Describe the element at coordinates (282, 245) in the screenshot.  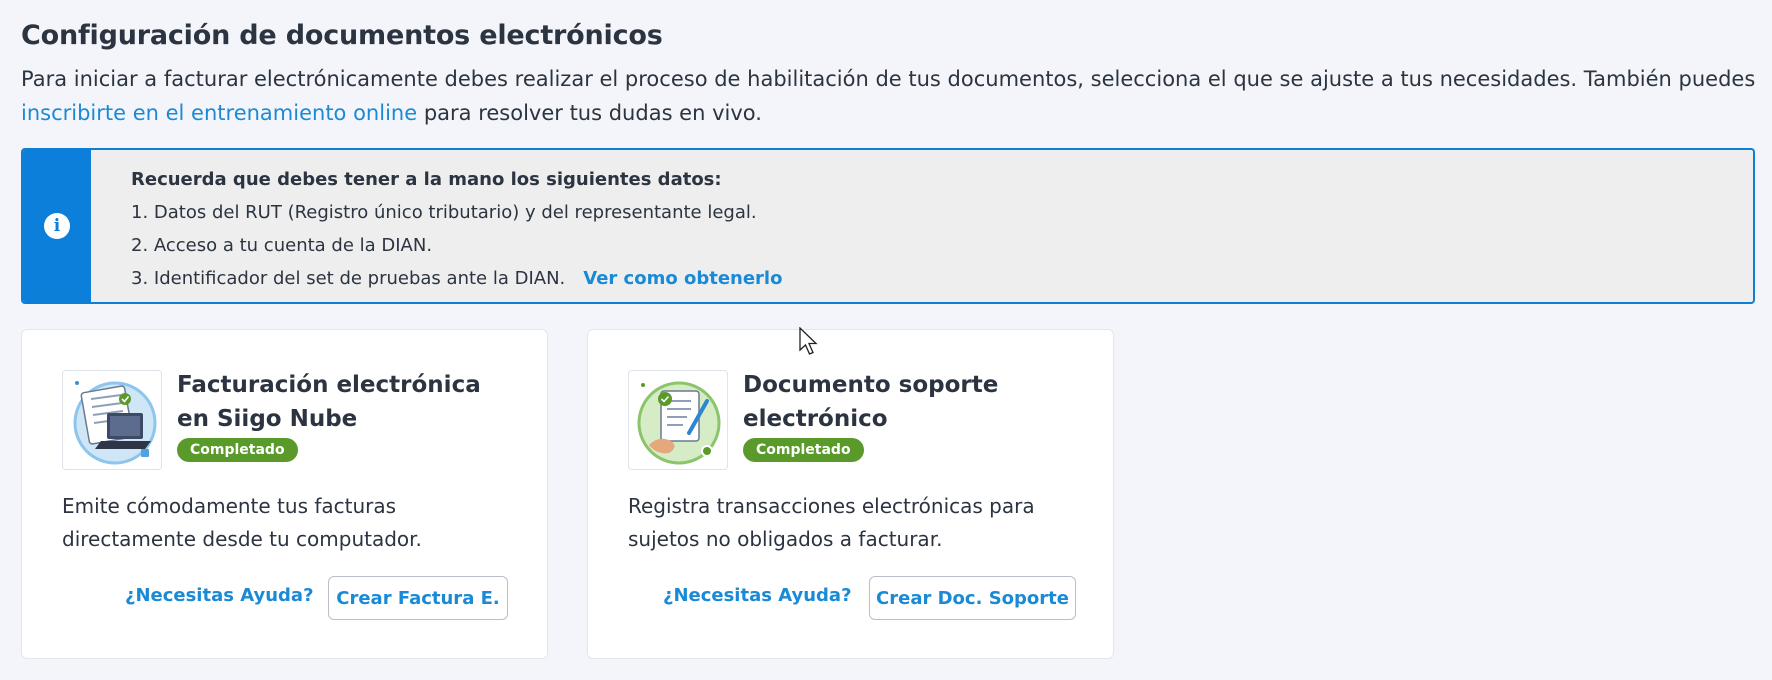
I see `alert-item: 2. Acceso a tu cuenta de la DIAN.` at that location.